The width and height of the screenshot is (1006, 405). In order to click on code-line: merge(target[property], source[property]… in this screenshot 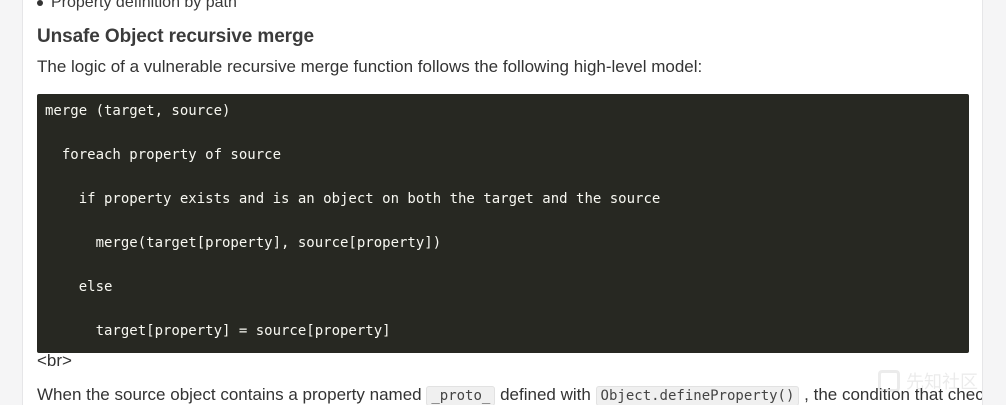, I will do `click(243, 243)`.